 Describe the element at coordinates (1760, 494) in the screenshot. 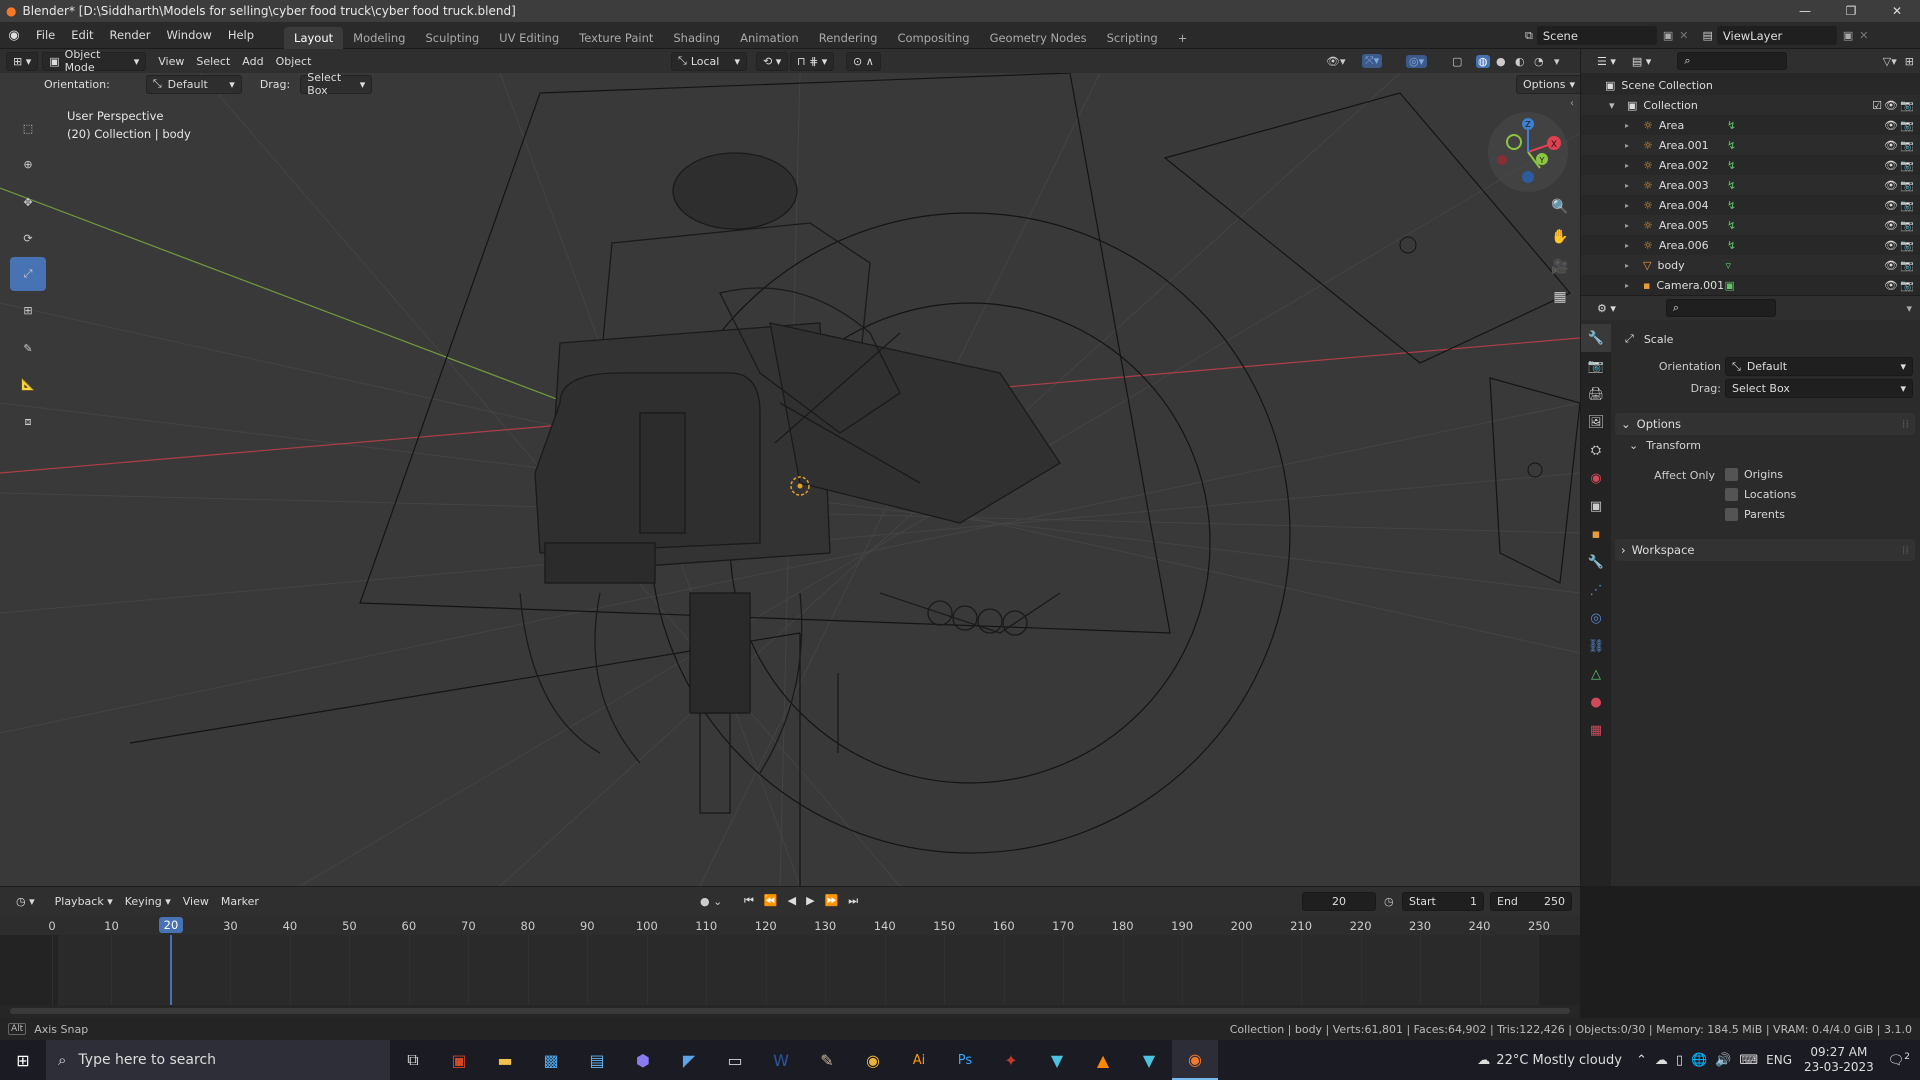

I see `locations-checkbox: Locations` at that location.